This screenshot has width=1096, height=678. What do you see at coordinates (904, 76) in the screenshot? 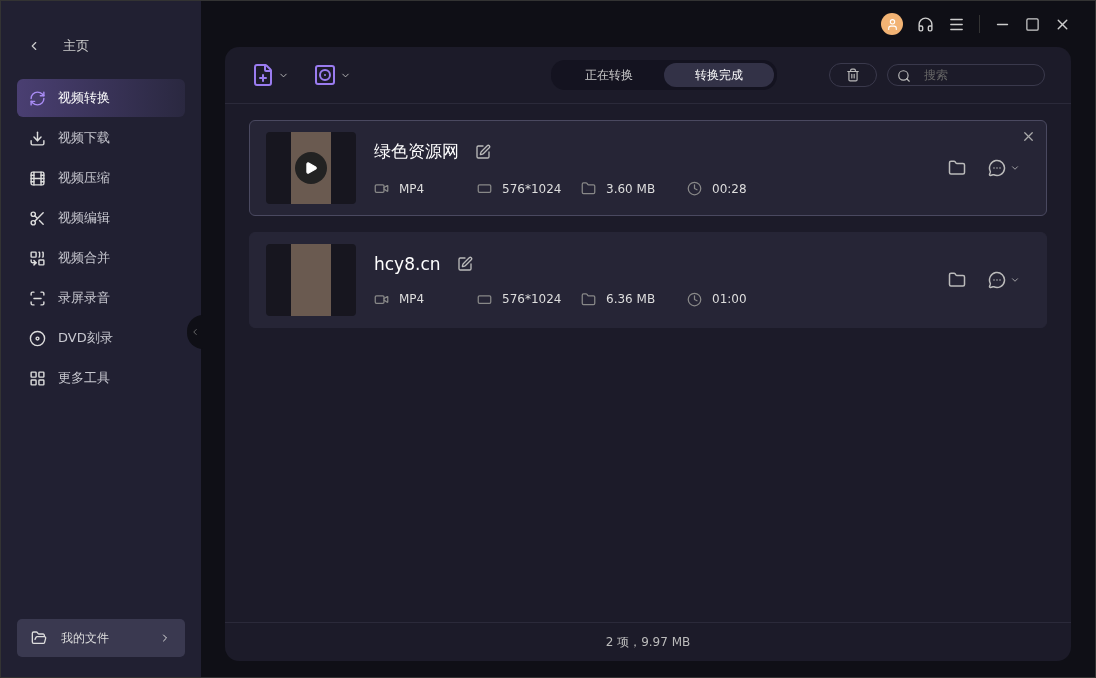
I see `search-icon` at bounding box center [904, 76].